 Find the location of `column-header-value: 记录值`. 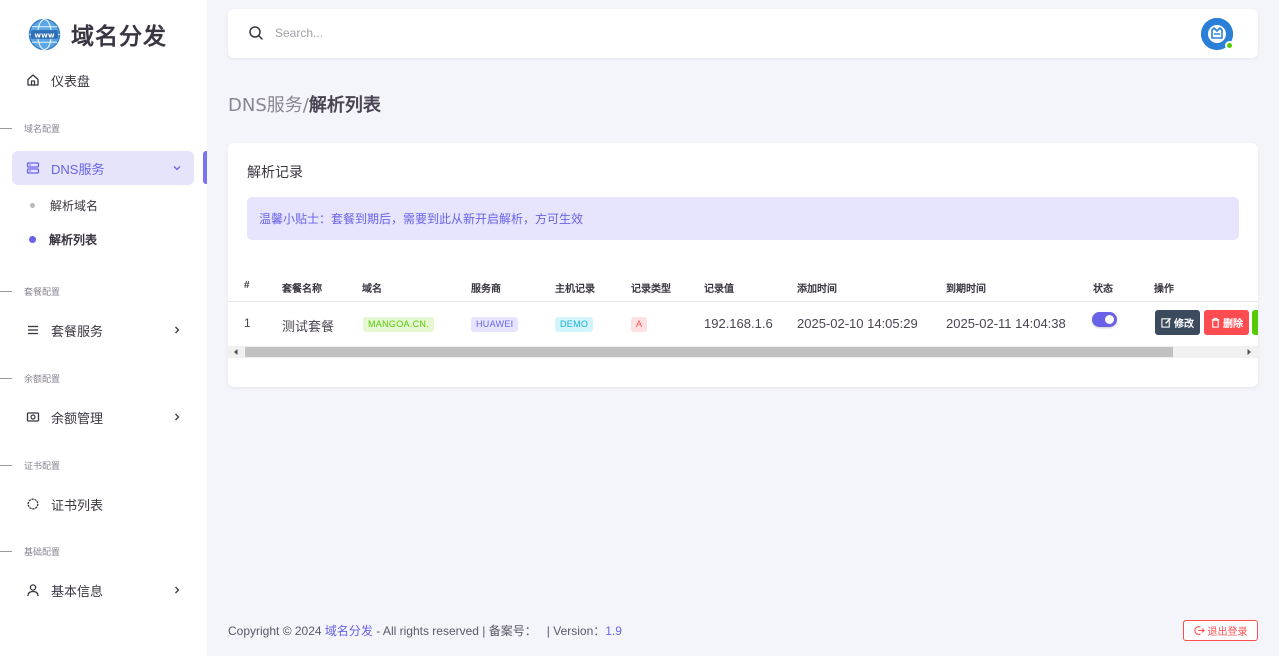

column-header-value: 记录值 is located at coordinates (719, 289).